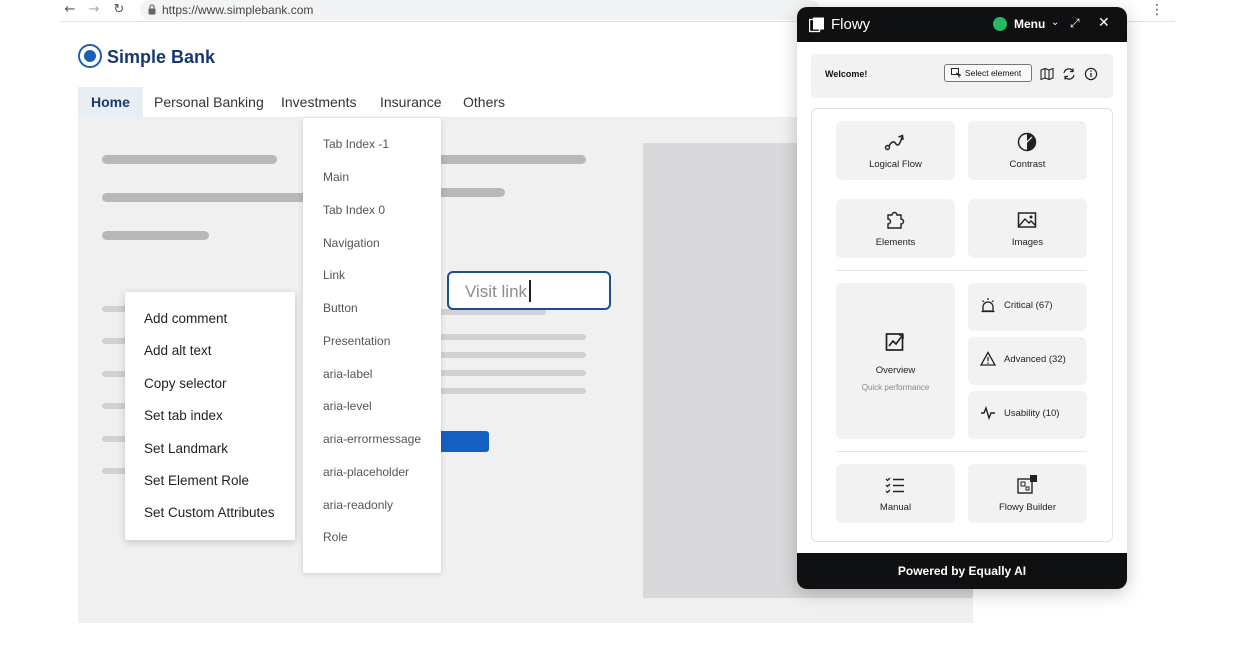 This screenshot has width=1235, height=647. What do you see at coordinates (956, 73) in the screenshot?
I see `select-cursor-icon` at bounding box center [956, 73].